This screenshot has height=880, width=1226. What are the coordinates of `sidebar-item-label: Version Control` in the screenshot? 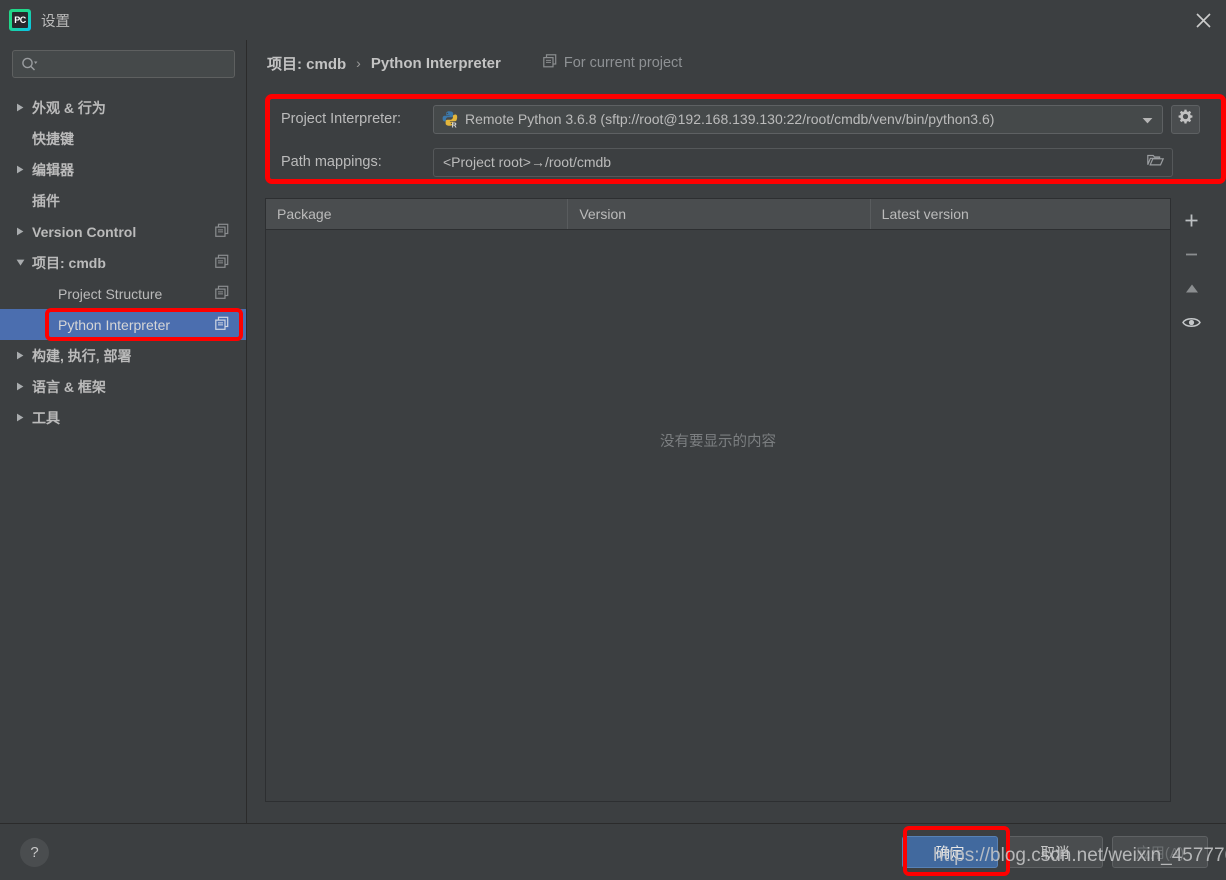 It's located at (84, 231).